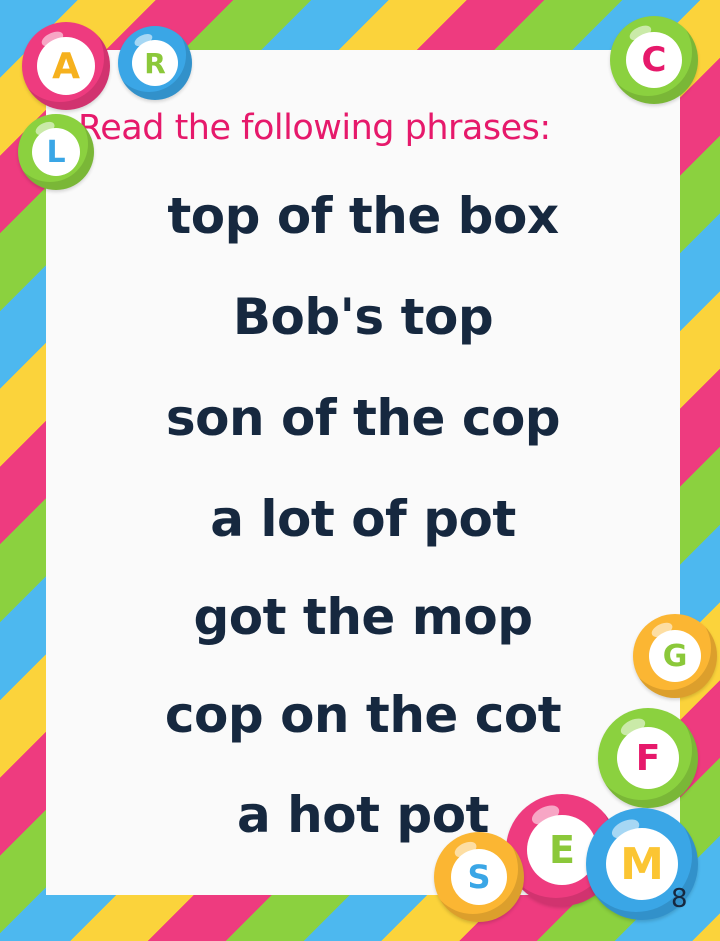 The height and width of the screenshot is (941, 720). What do you see at coordinates (363, 519) in the screenshot?
I see `phrase-4: a lot of pot` at bounding box center [363, 519].